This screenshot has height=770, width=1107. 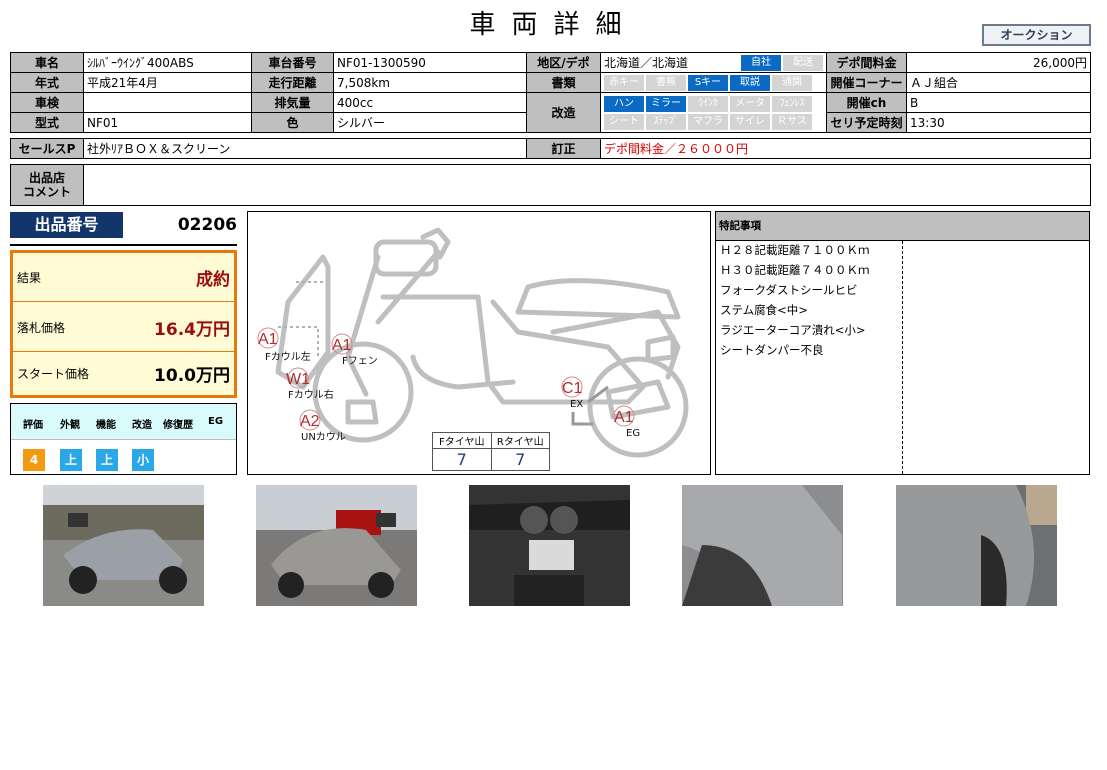 What do you see at coordinates (902, 226) in the screenshot?
I see `notes-title: 特記事項` at bounding box center [902, 226].